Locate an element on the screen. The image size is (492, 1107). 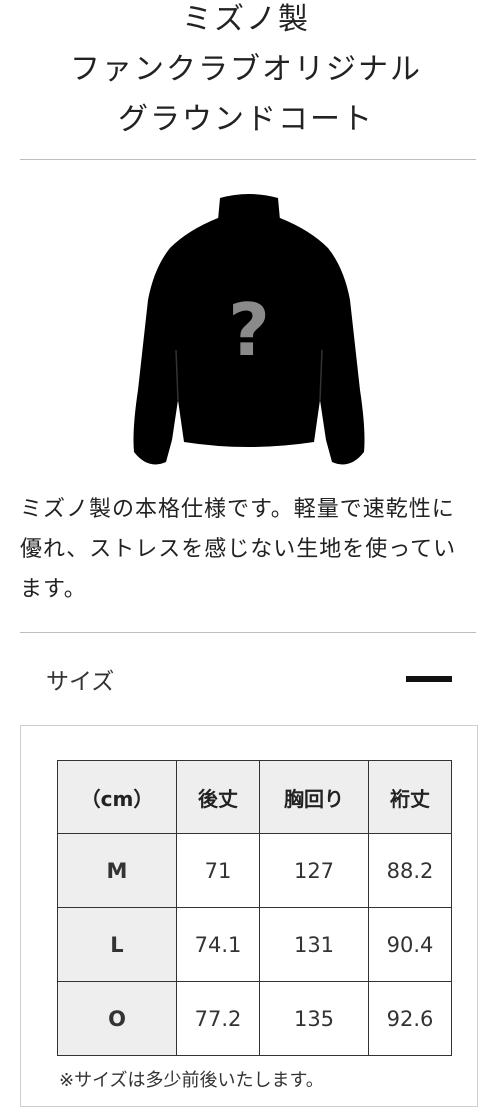
jacket-silhouette-icon: ? is located at coordinates (249, 329).